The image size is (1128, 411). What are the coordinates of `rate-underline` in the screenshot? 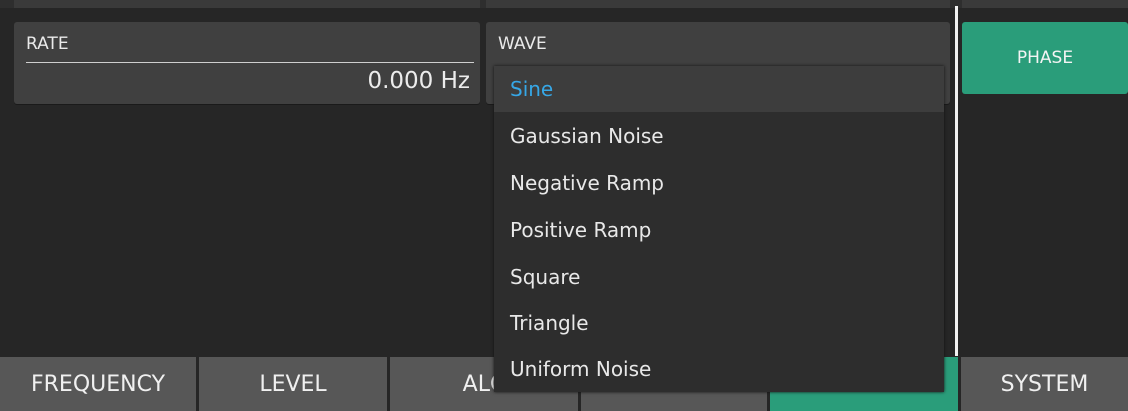 It's located at (250, 62).